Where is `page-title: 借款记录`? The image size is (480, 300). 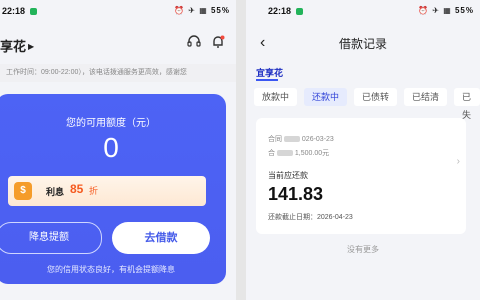 page-title: 借款记录 is located at coordinates (362, 44).